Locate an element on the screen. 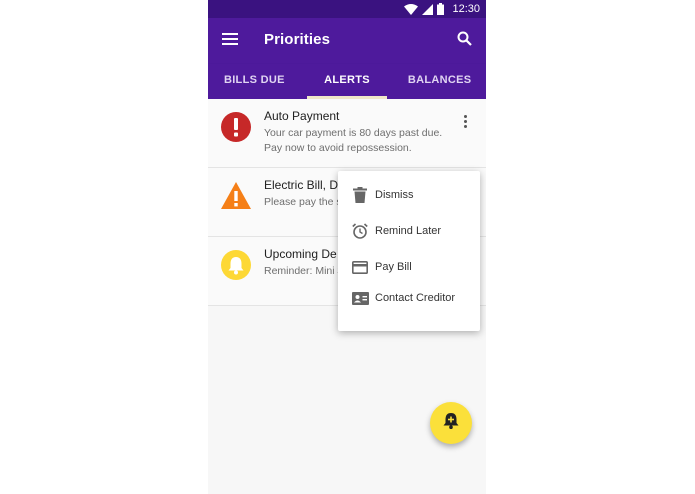 The width and height of the screenshot is (695, 494). menu-item-label: Remind Later is located at coordinates (408, 231).